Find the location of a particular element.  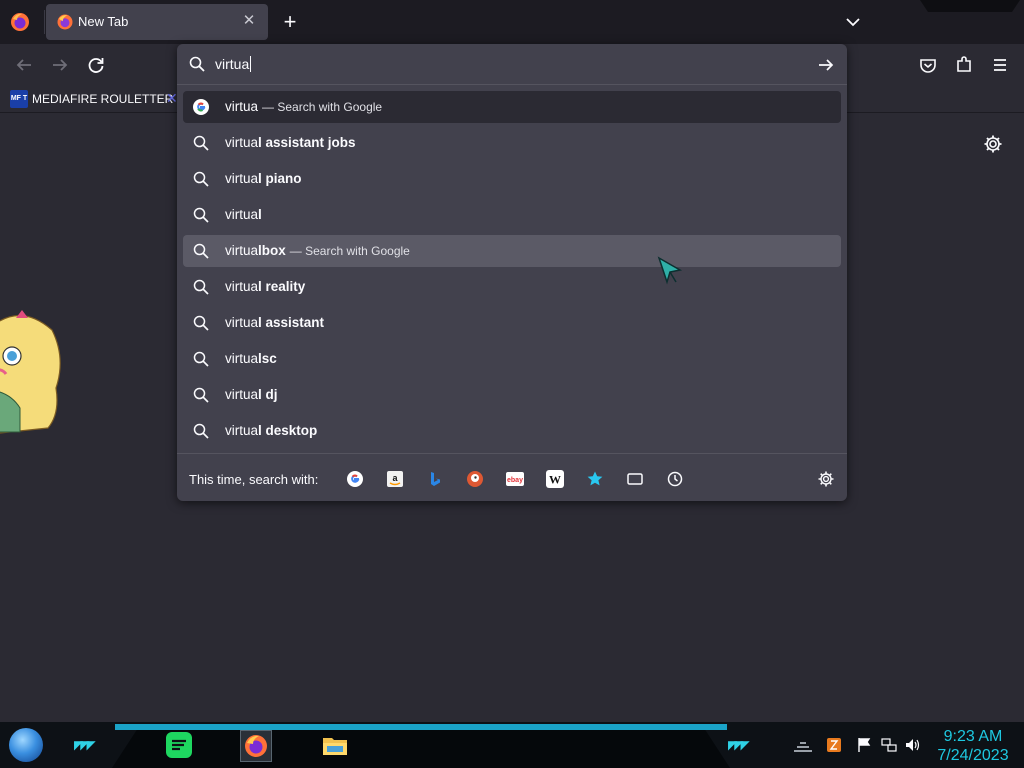

svg-text: W is located at coordinates (555, 480).